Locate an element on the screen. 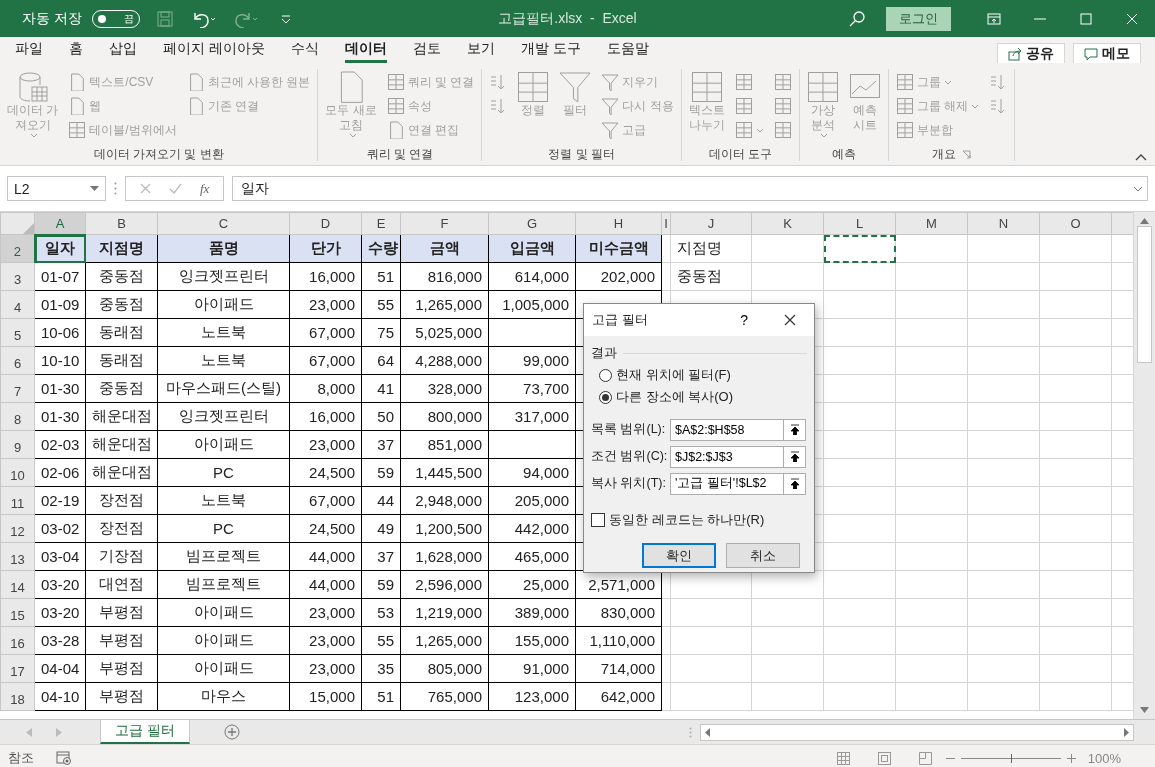  row-header: 7 is located at coordinates (17, 388).